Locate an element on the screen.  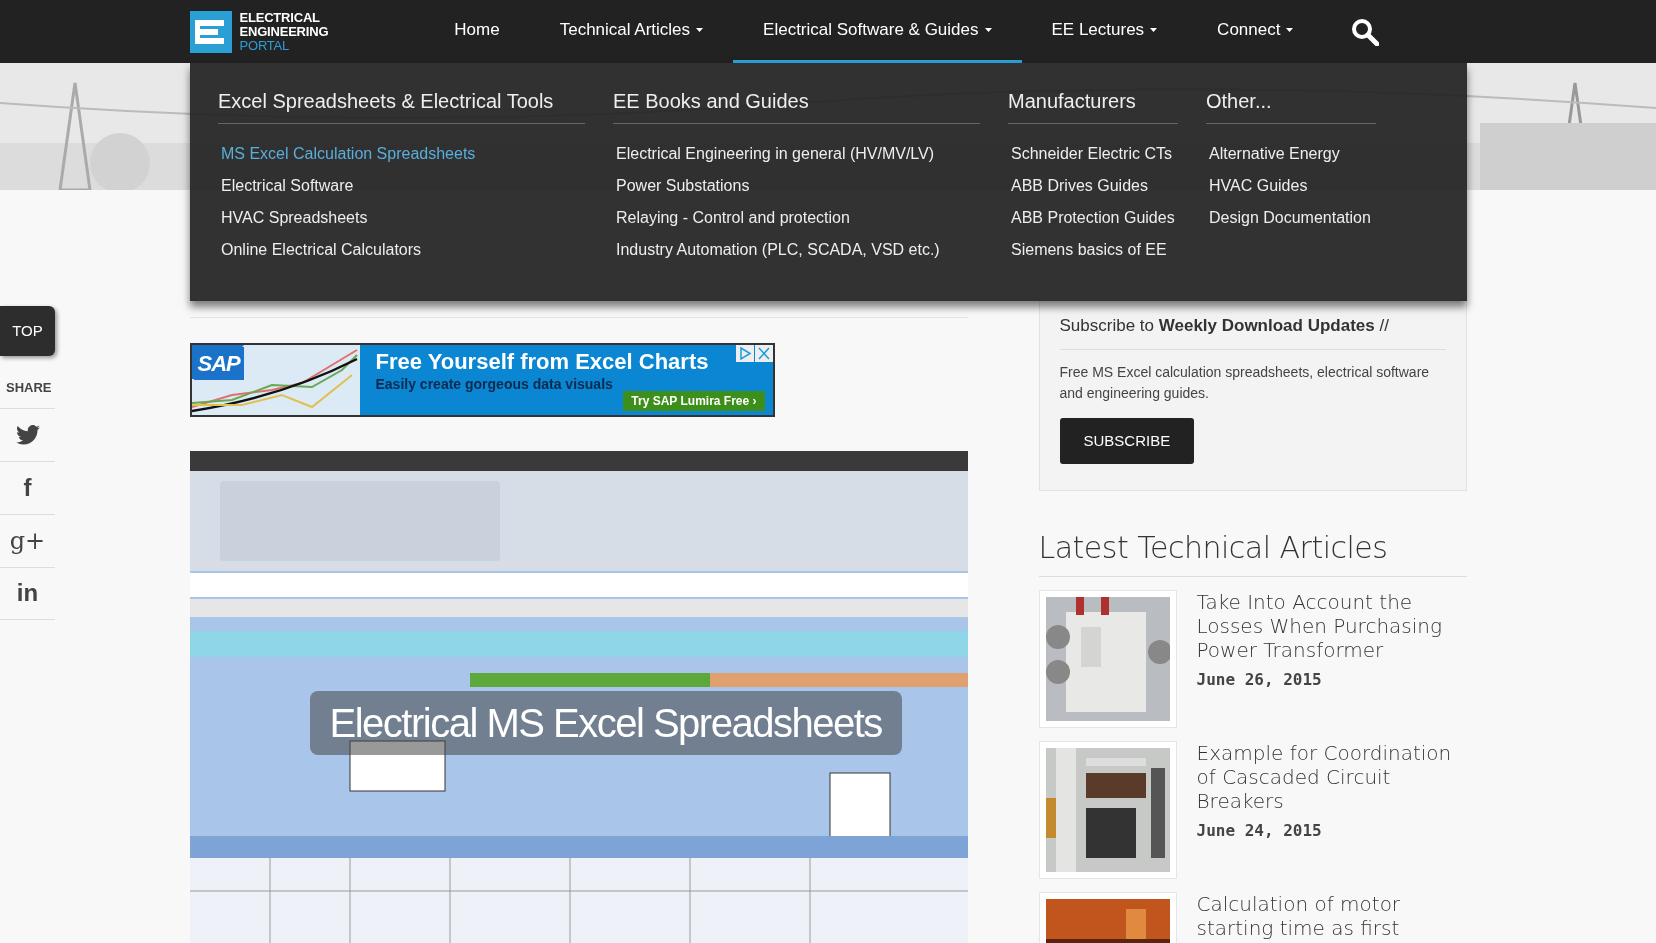
nav-link: Technical Articles is located at coordinates (631, 31).